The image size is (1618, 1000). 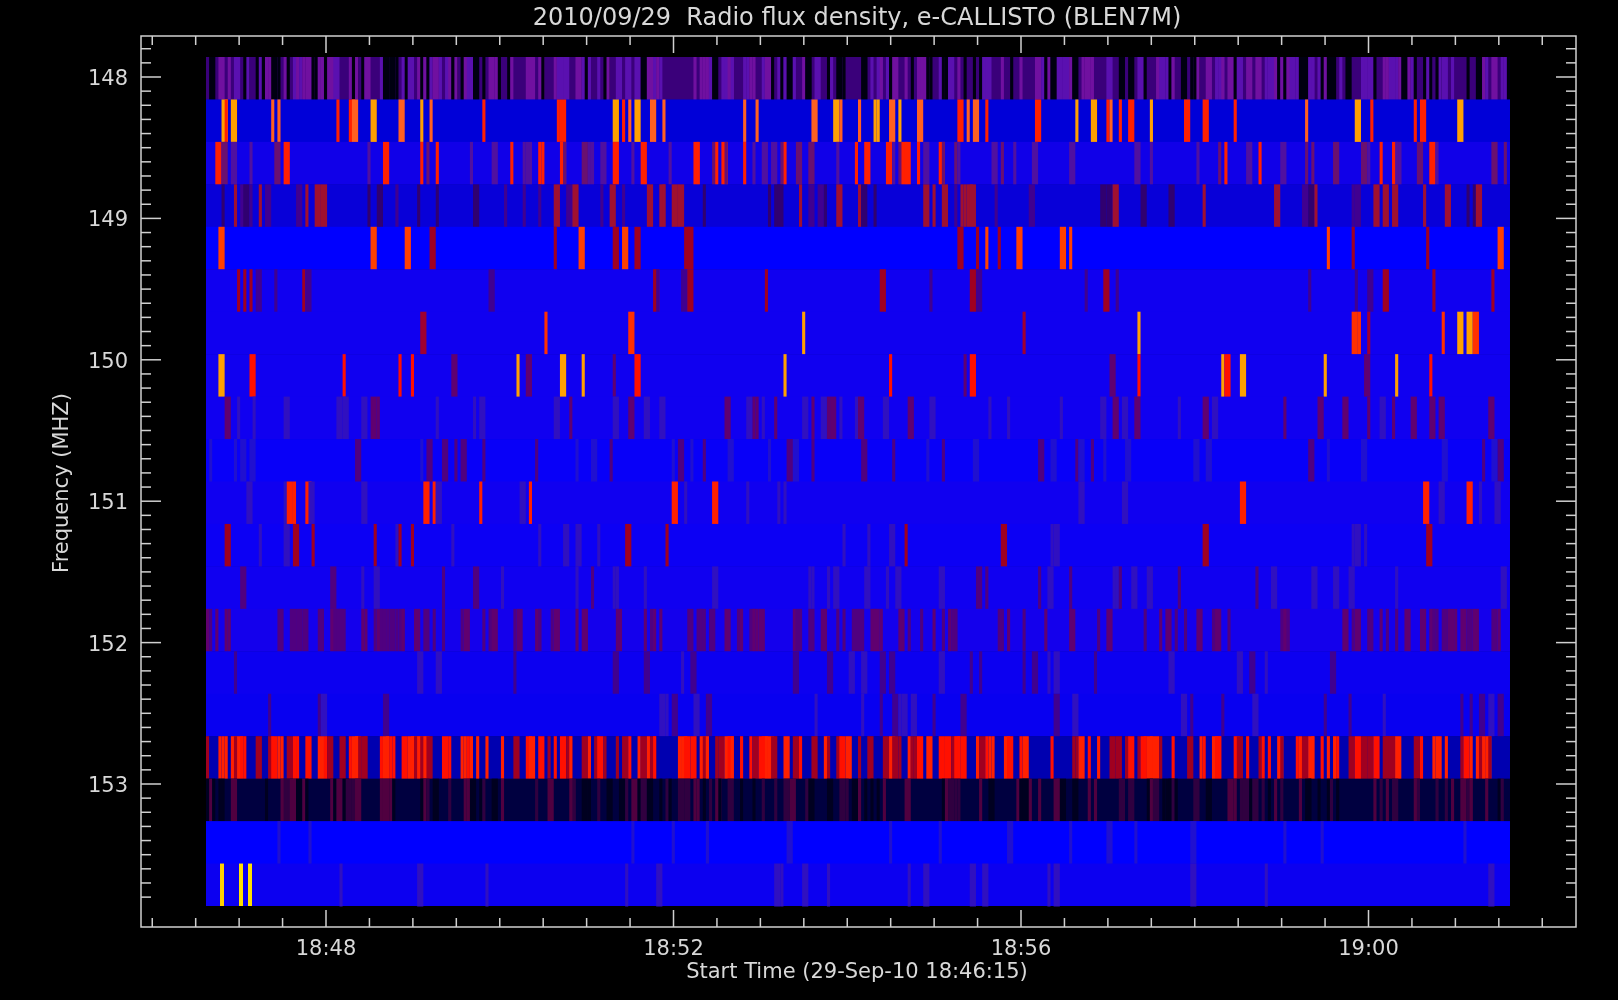 What do you see at coordinates (107, 219) in the screenshot?
I see `y-tick-label: 149` at bounding box center [107, 219].